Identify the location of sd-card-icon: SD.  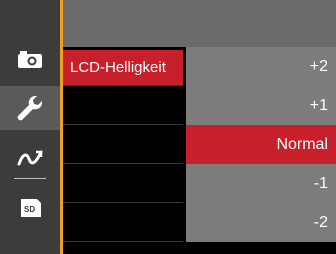
(30, 208).